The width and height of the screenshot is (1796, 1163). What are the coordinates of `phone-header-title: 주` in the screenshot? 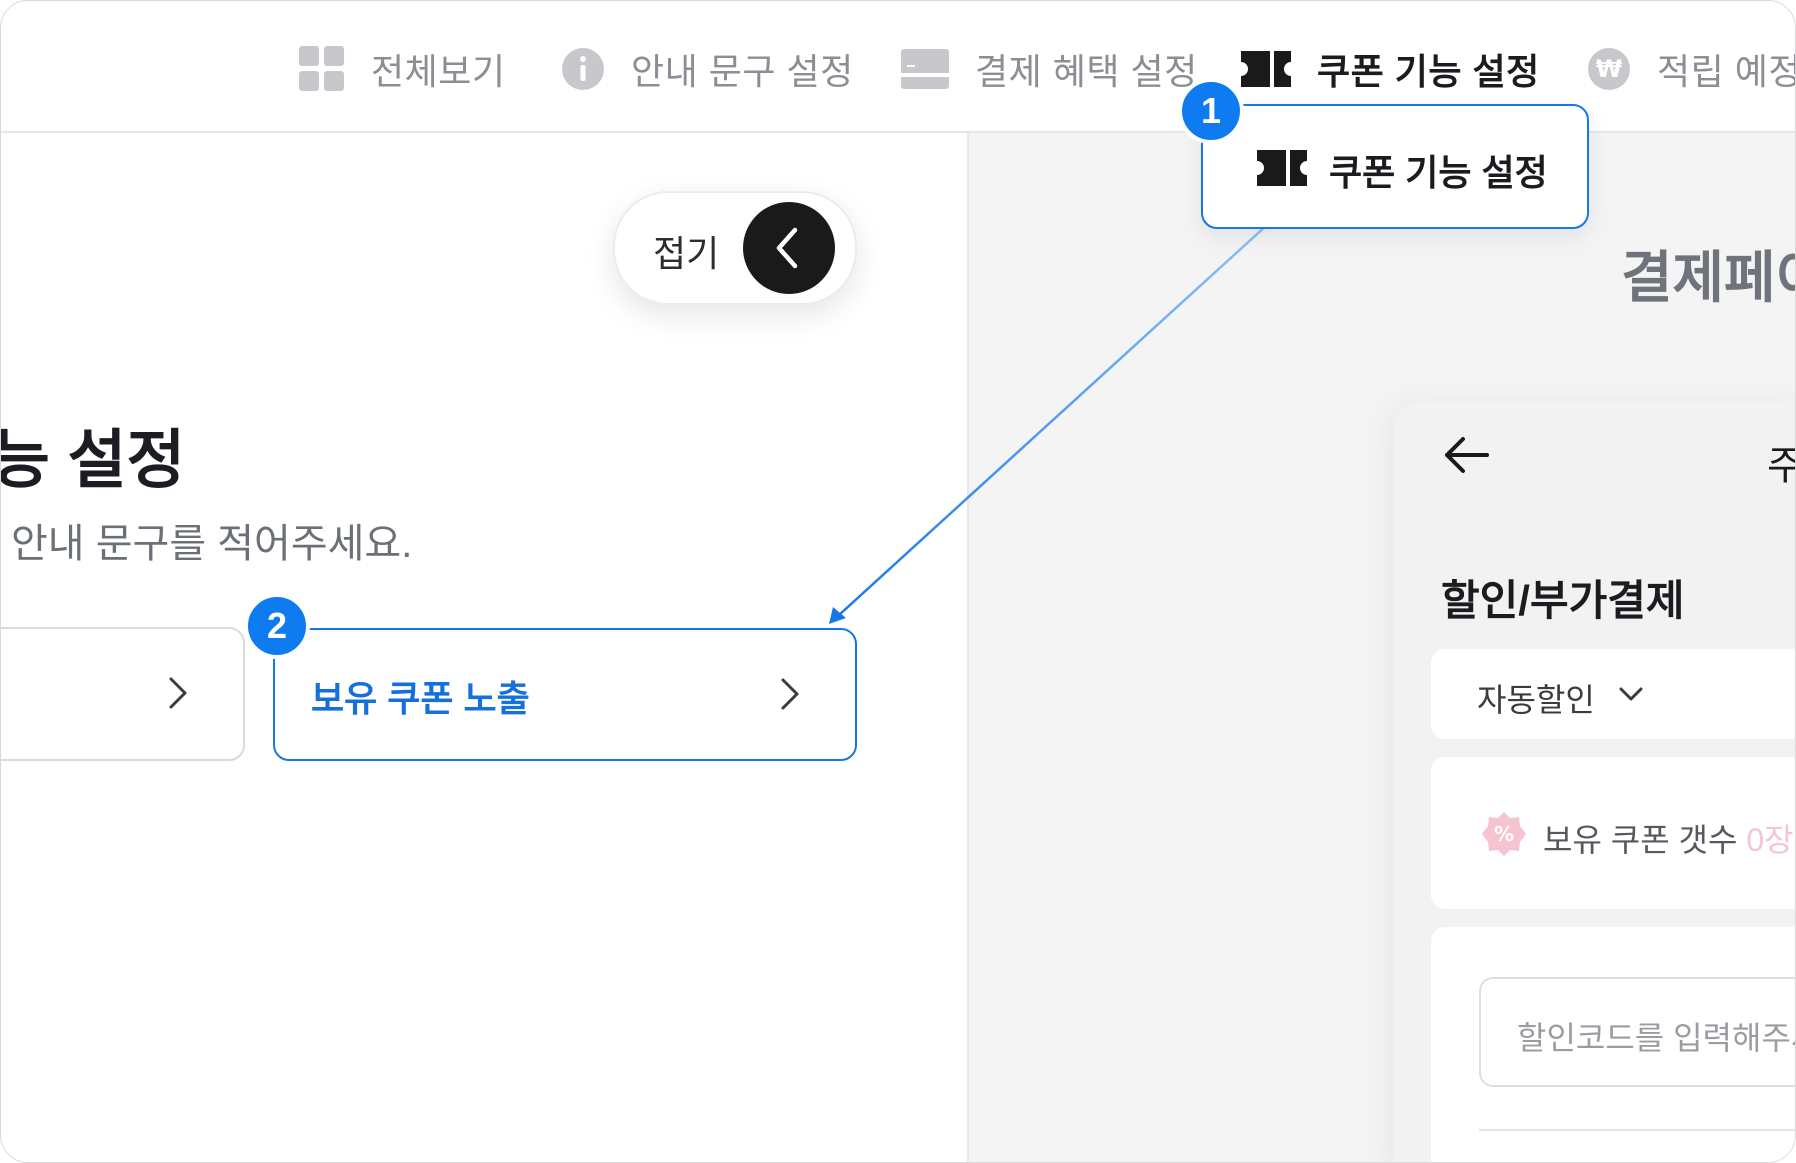 It's located at (1781, 462).